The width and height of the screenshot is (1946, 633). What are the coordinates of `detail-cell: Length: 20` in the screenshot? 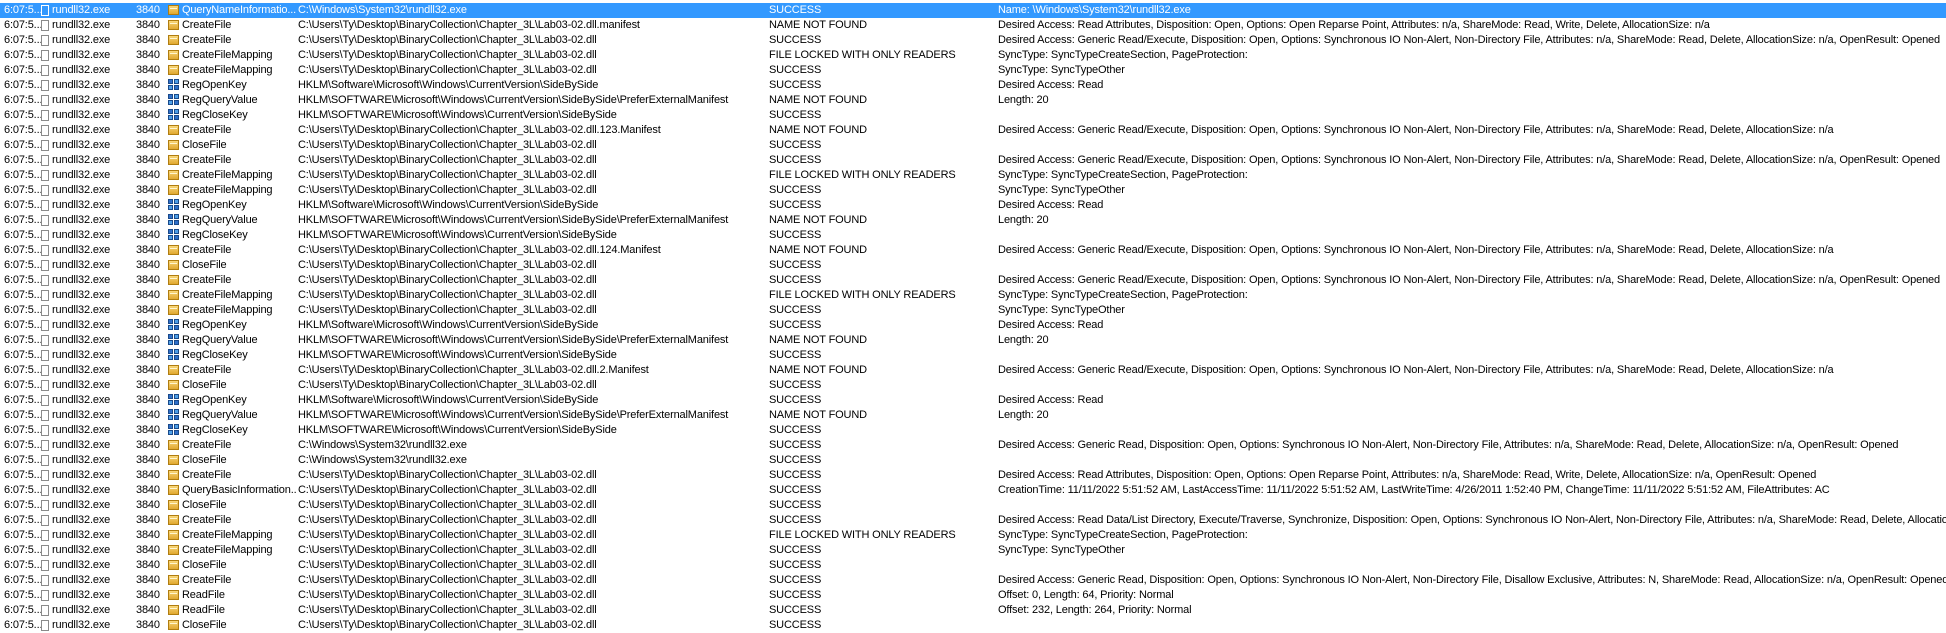 It's located at (1023, 340).